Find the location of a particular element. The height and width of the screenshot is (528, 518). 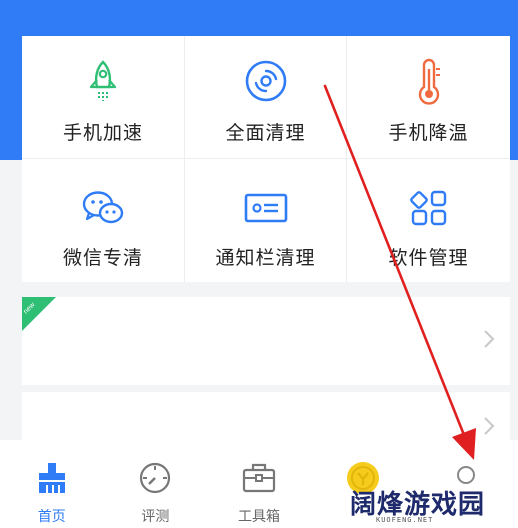

tool-notification-clean: 通知栏清理 is located at coordinates (266, 220).